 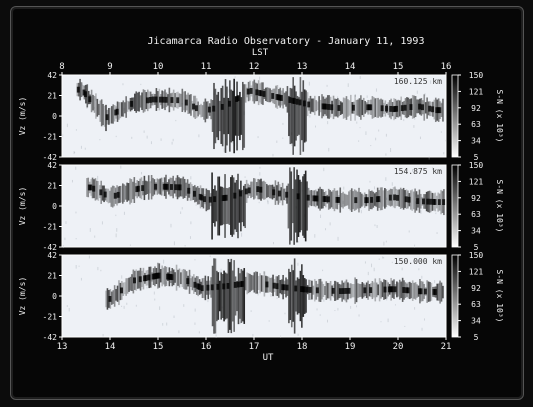 What do you see at coordinates (476, 181) in the screenshot?
I see `colorbar-tick-label: 121` at bounding box center [476, 181].